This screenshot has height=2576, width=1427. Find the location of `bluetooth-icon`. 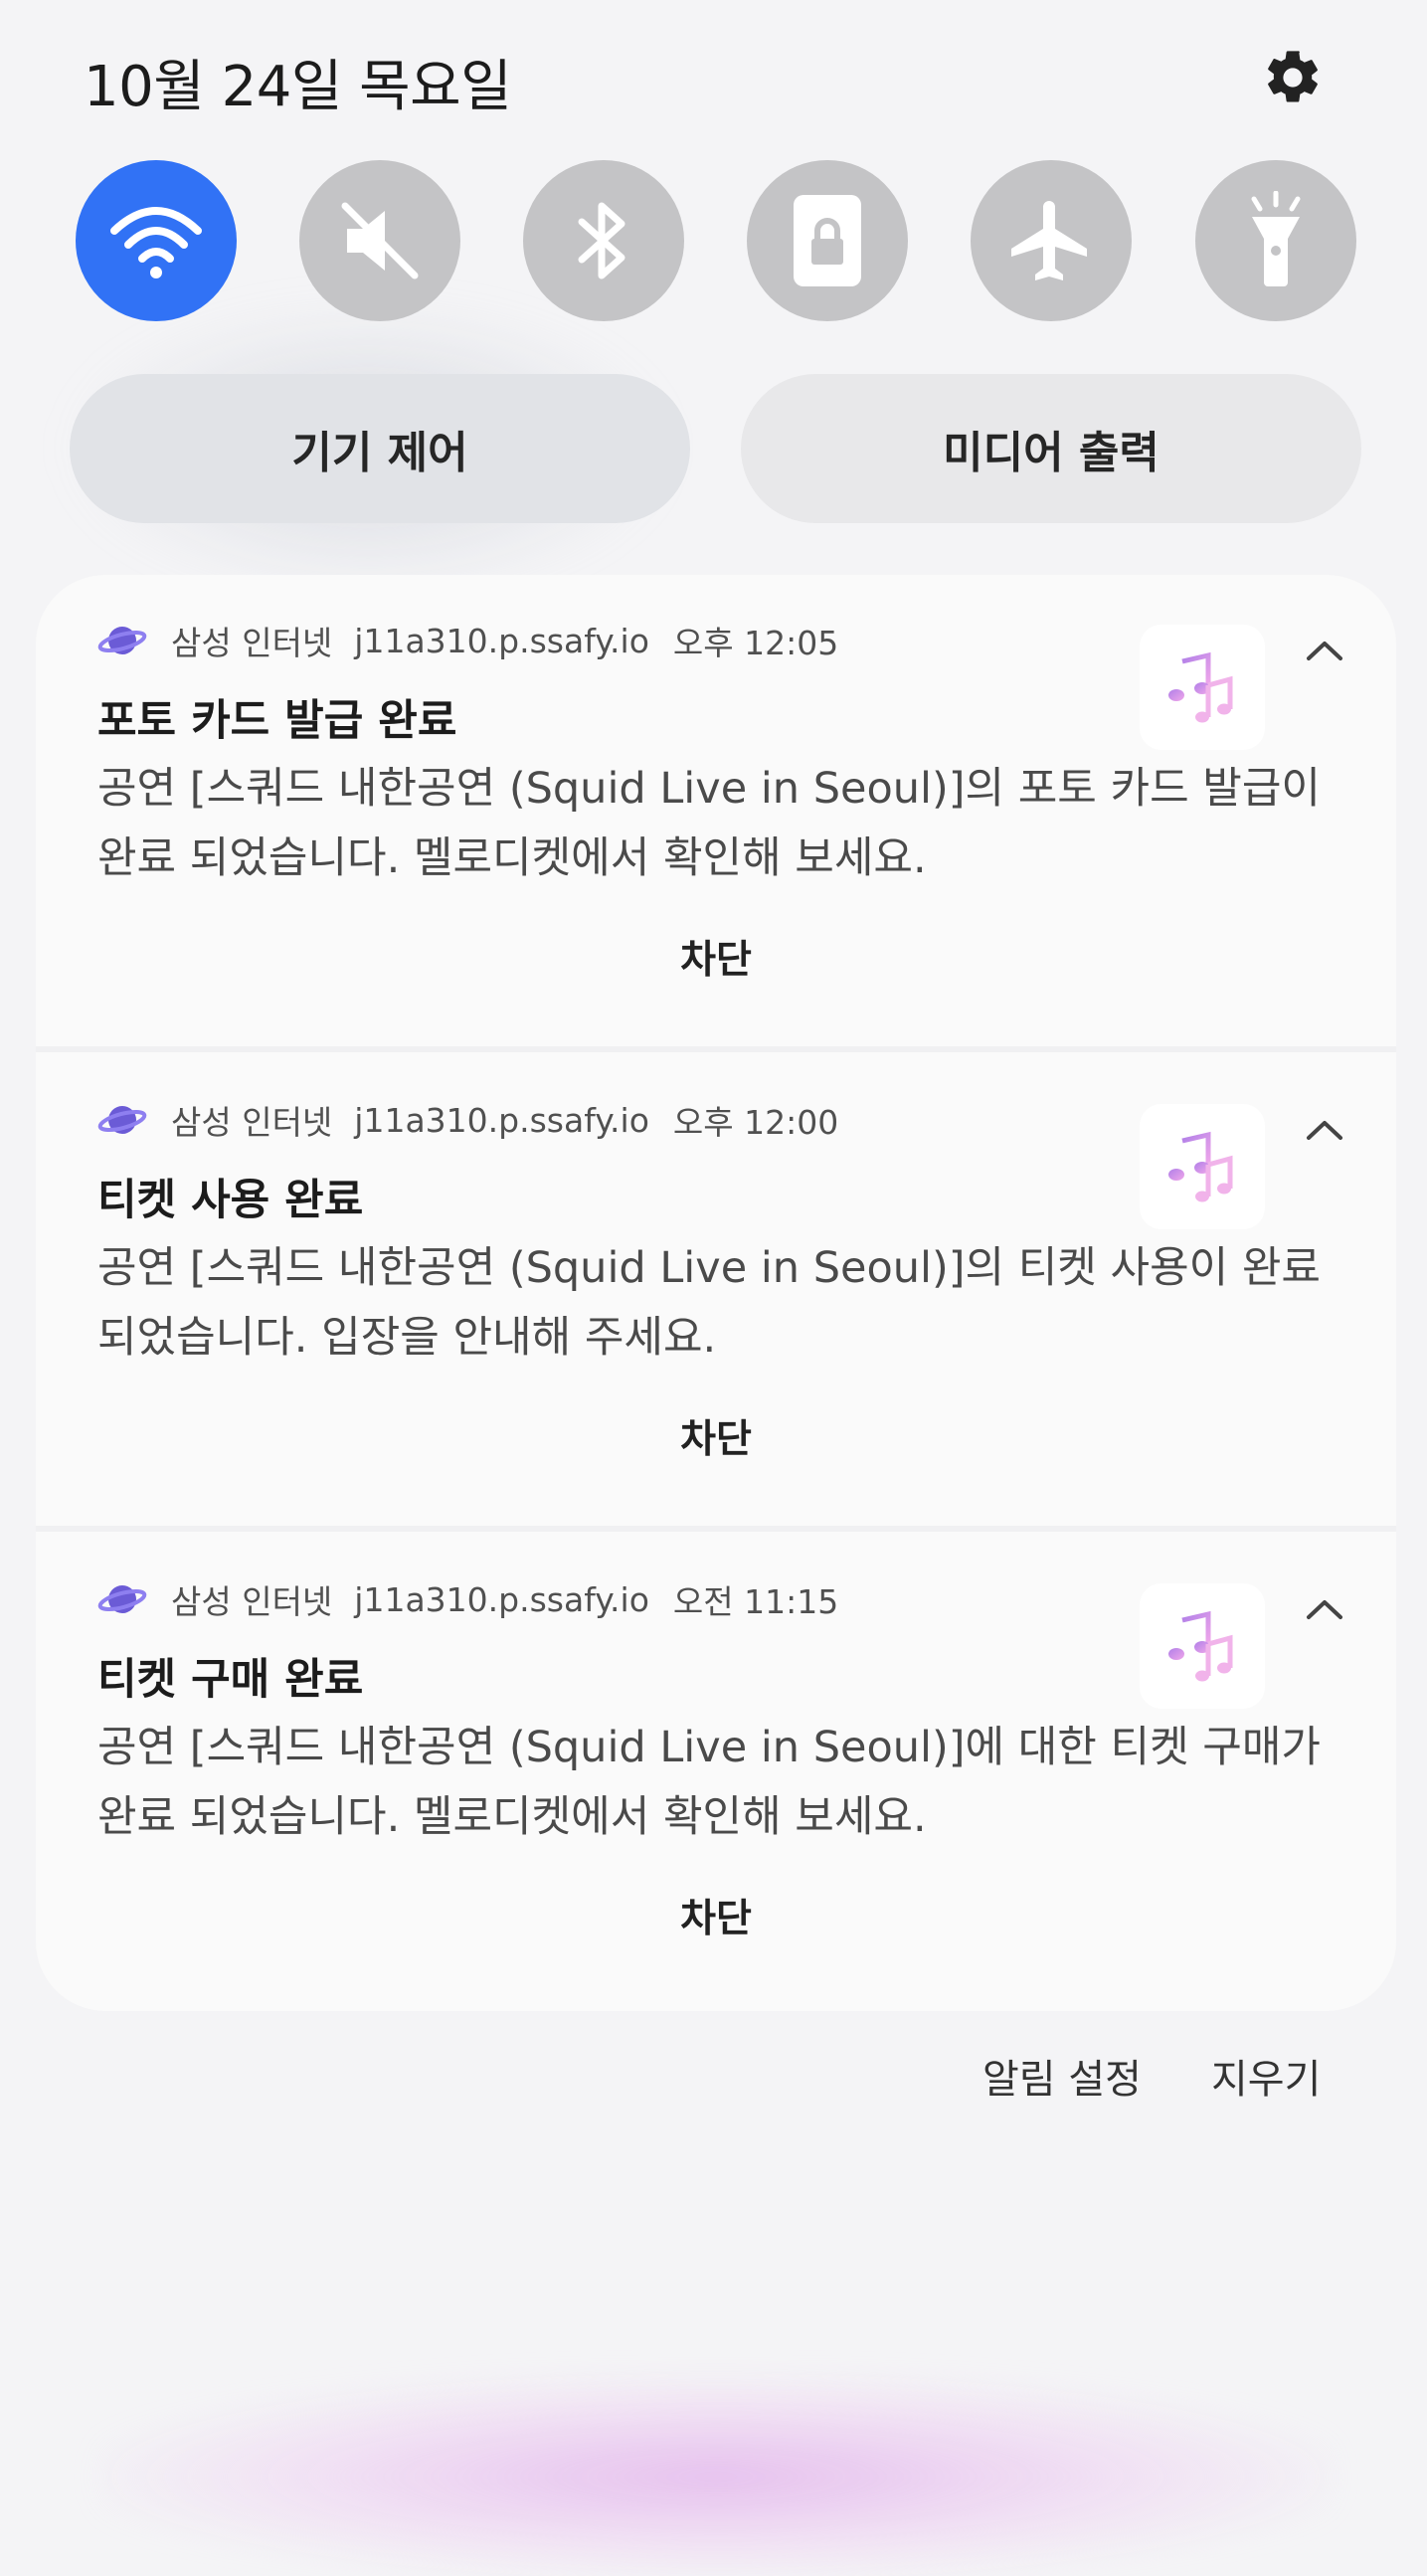

bluetooth-icon is located at coordinates (601, 240).